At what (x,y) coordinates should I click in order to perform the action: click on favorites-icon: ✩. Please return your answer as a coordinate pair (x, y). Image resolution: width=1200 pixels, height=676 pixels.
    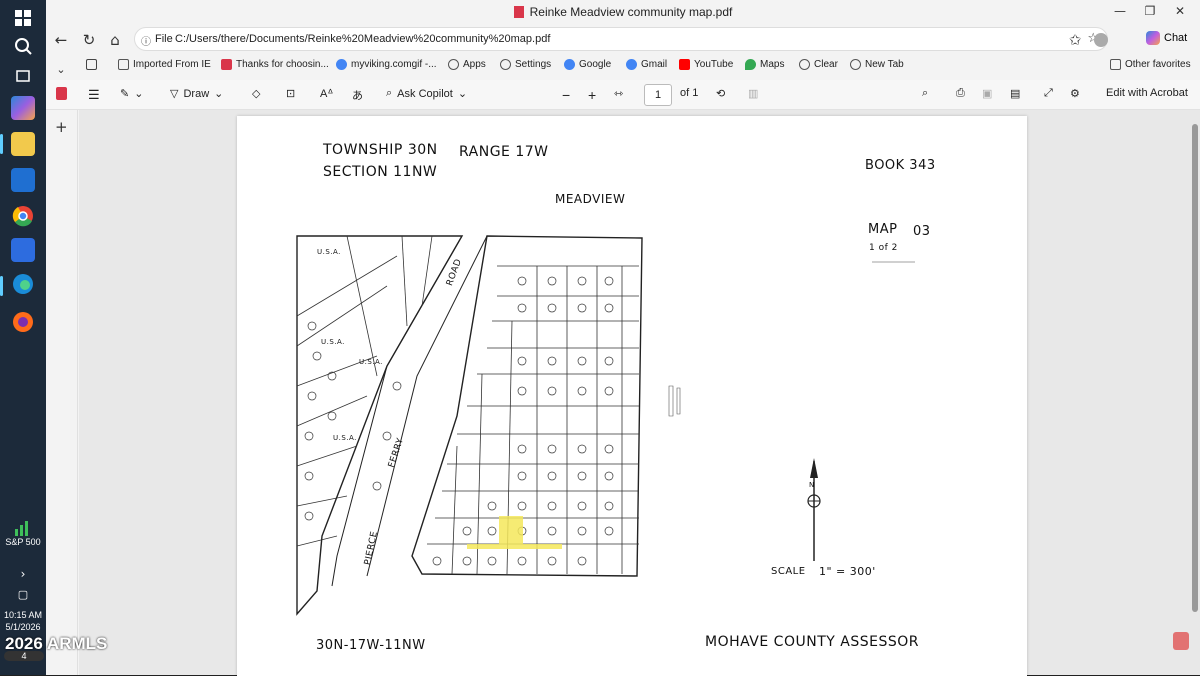
    Looking at the image, I should click on (1075, 40).